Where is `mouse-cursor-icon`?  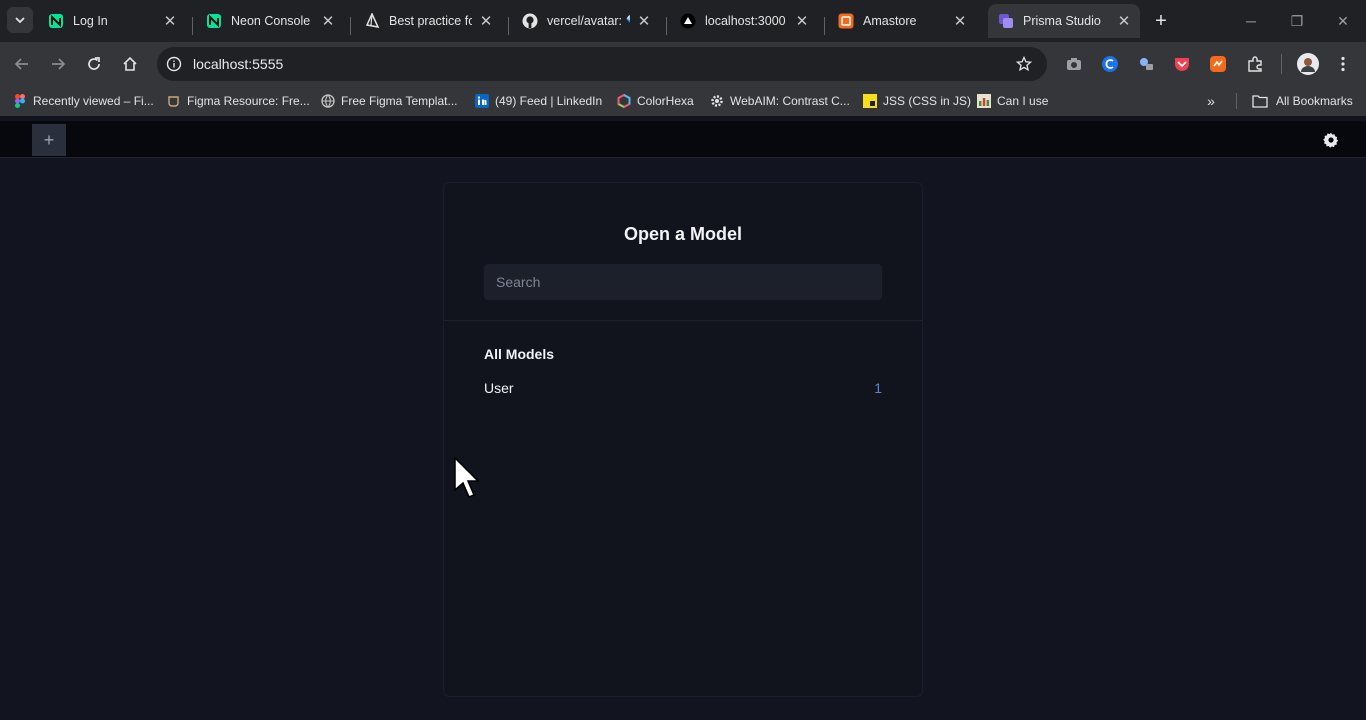
mouse-cursor-icon is located at coordinates (467, 477).